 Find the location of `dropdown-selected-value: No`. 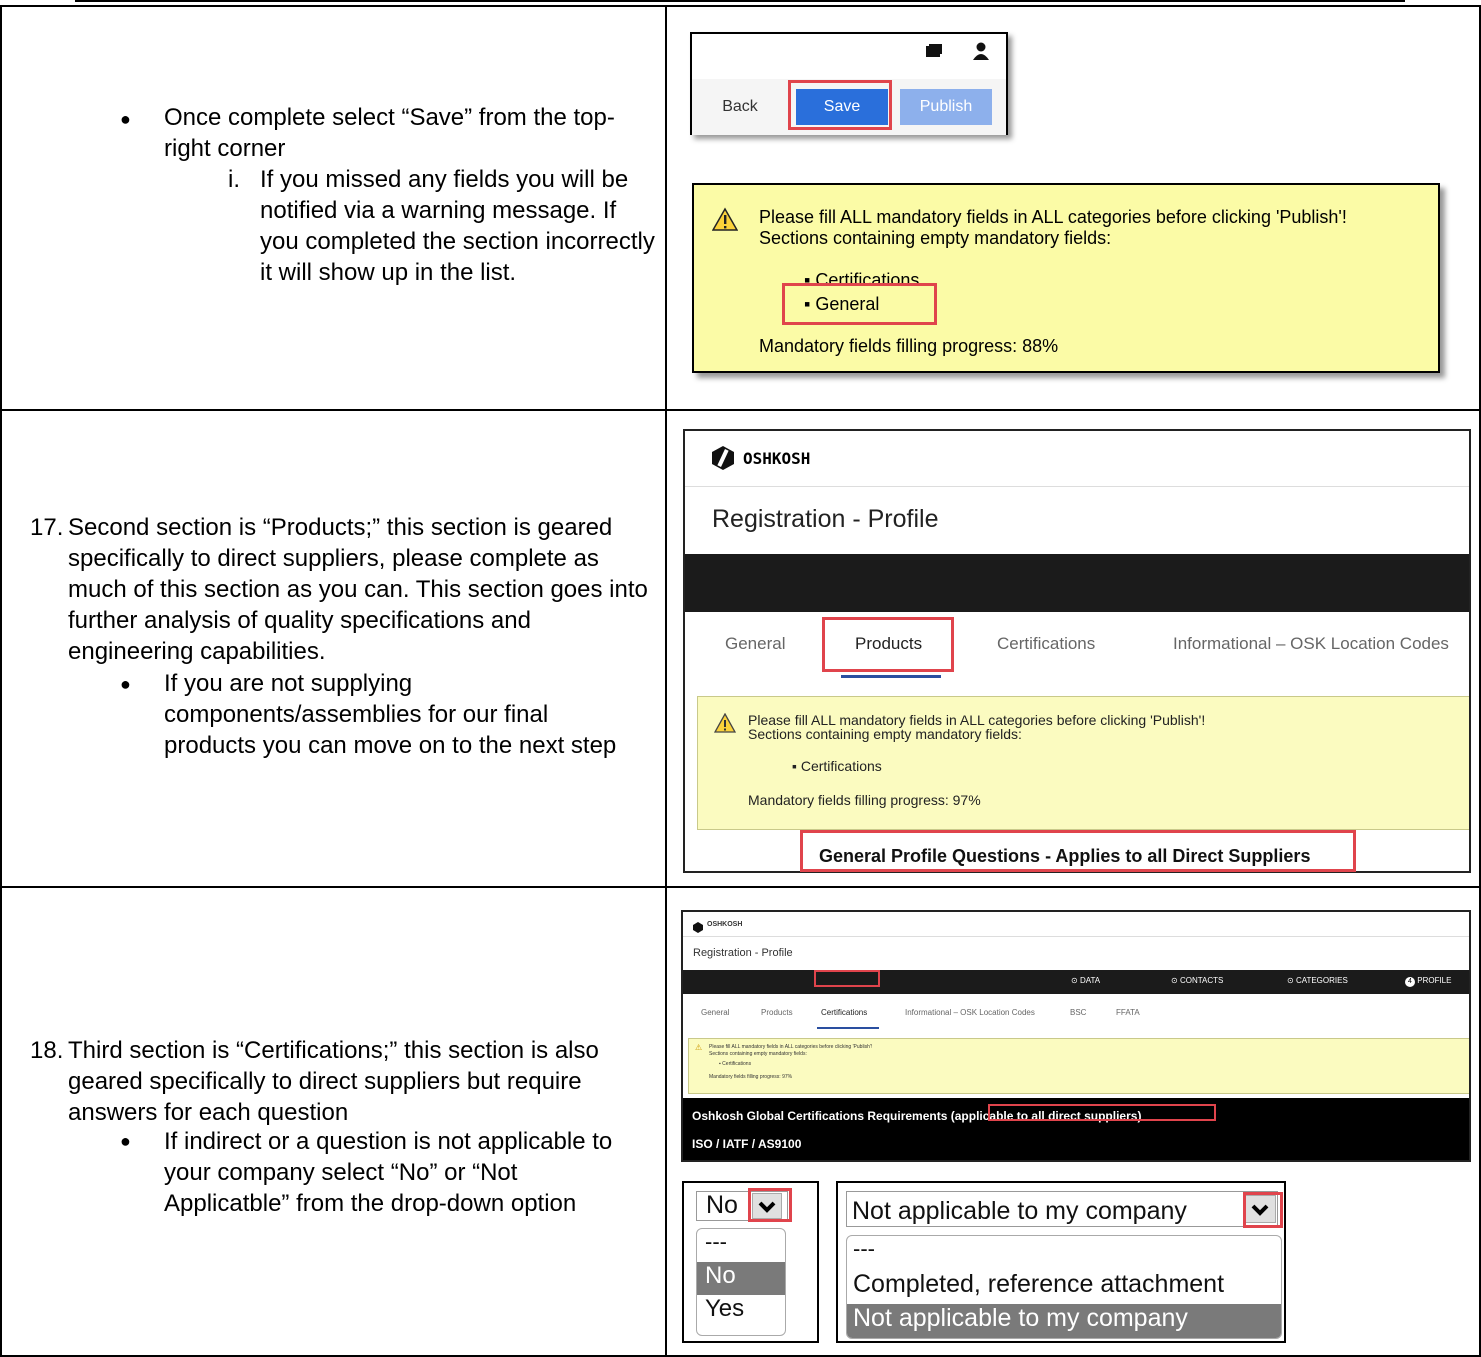

dropdown-selected-value: No is located at coordinates (722, 1205).